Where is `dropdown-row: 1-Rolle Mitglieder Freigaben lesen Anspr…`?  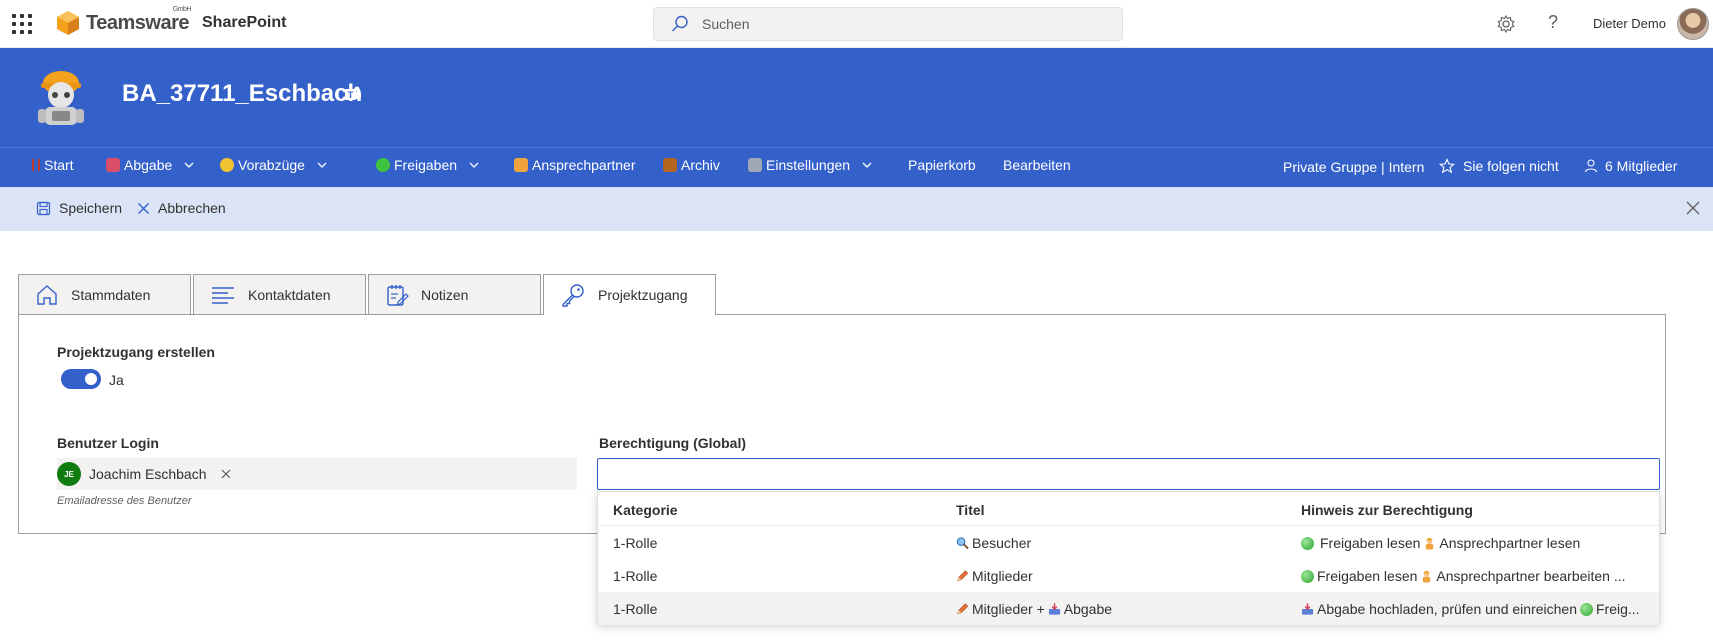 dropdown-row: 1-Rolle Mitglieder Freigaben lesen Anspr… is located at coordinates (1128, 575).